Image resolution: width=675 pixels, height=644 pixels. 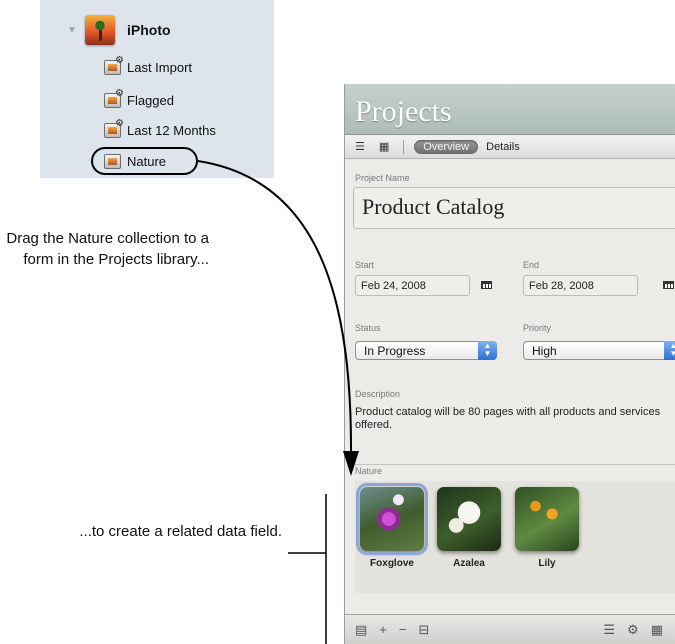 I want to click on status-popup: In Progress ▲ ▼, so click(x=426, y=350).